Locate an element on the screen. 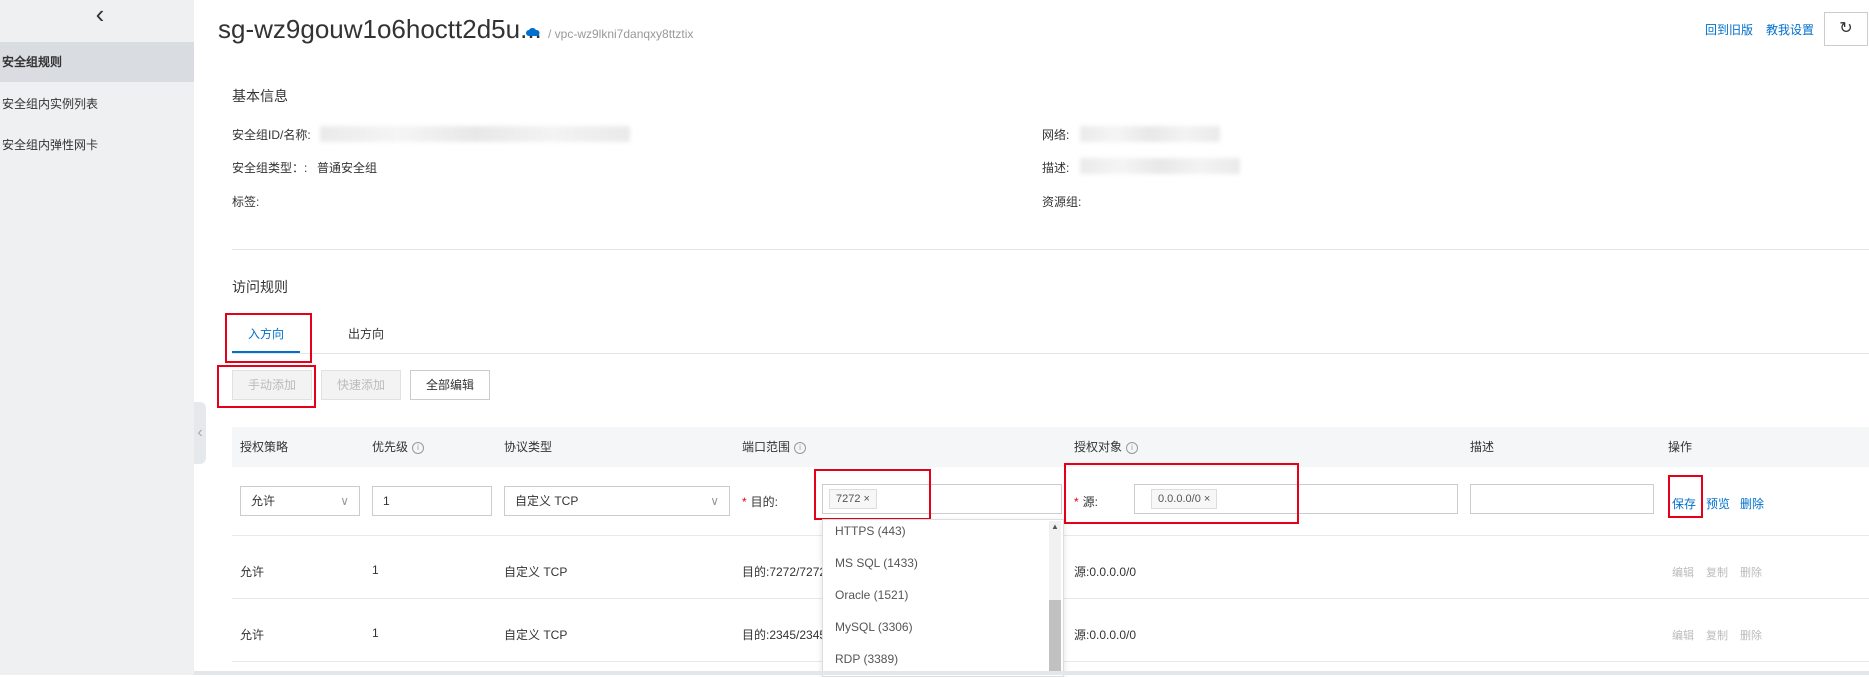 This screenshot has width=1869, height=677. col-header-actions: 操作 is located at coordinates (1680, 447).